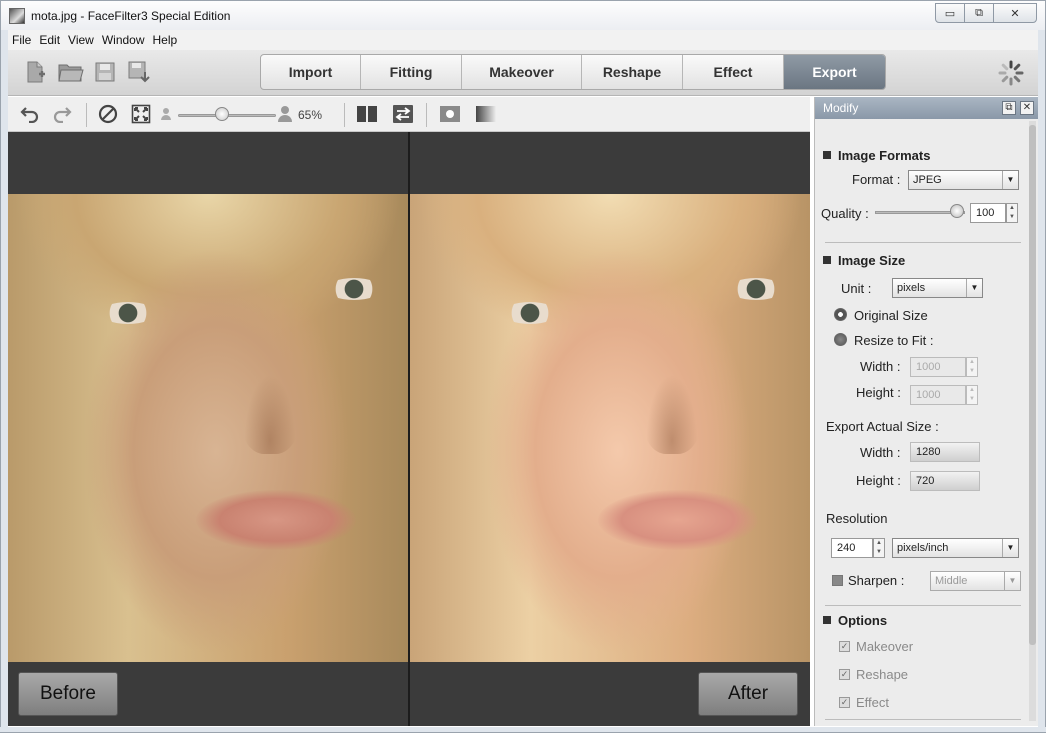 The image size is (1046, 733). I want to click on option-makeover-checkbox: ✓, so click(844, 646).